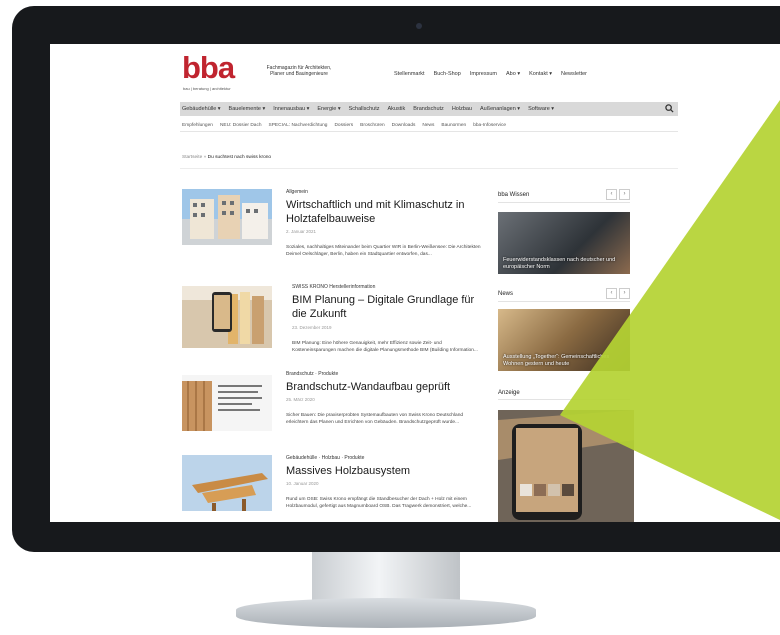  I want to click on search-icon, so click(669, 108).